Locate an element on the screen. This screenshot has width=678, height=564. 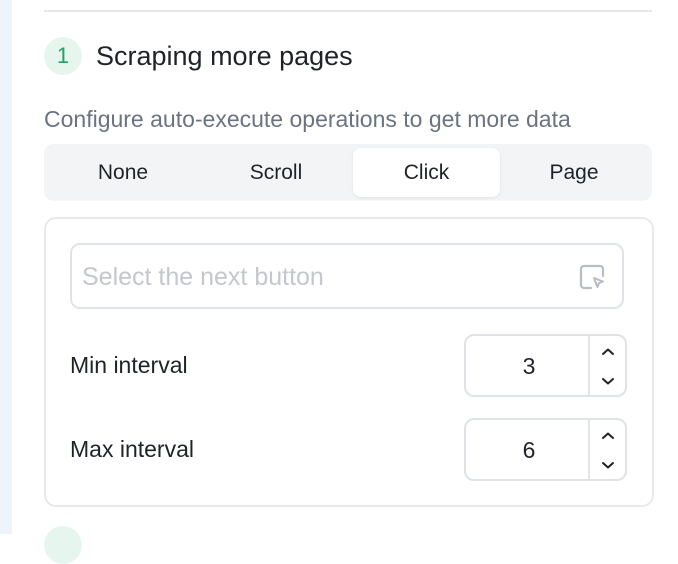
next-button-selector-input is located at coordinates (322, 277).